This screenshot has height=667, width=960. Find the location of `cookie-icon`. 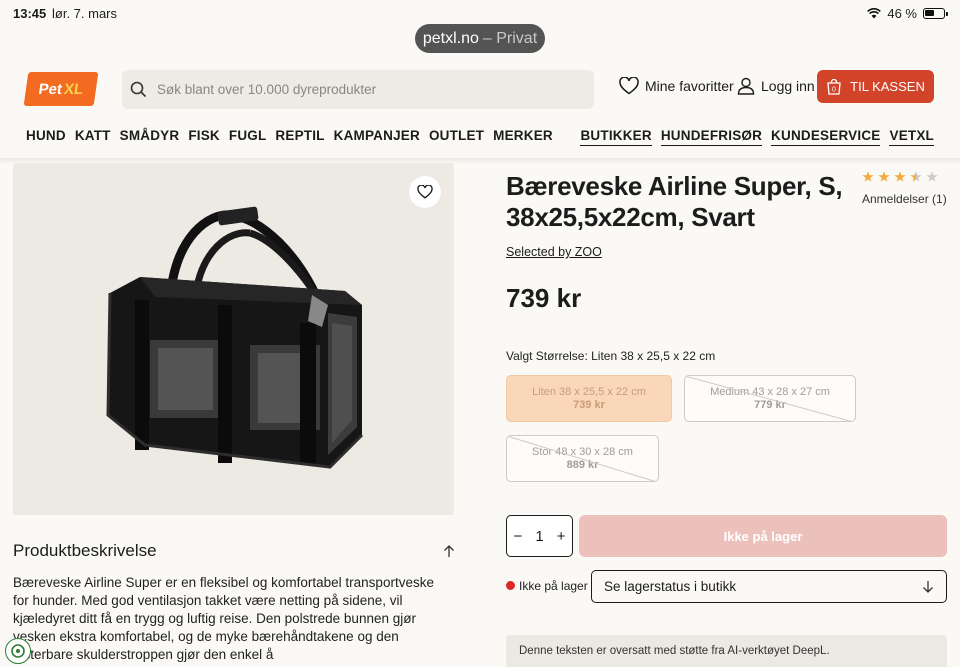

cookie-icon is located at coordinates (18, 651).